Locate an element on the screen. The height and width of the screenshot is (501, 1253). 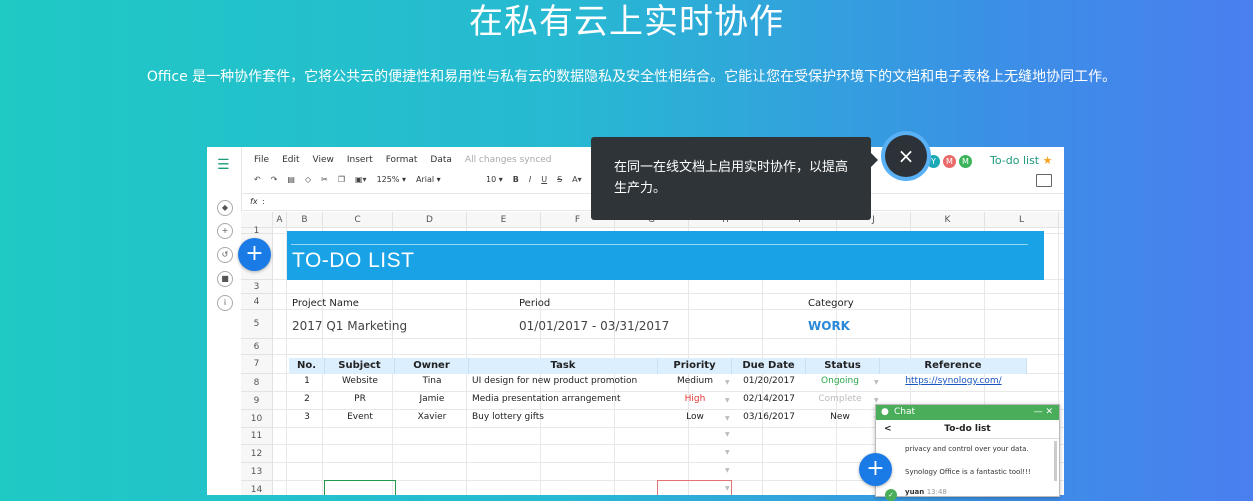
cell-due: 02/14/2017 is located at coordinates (769, 399).